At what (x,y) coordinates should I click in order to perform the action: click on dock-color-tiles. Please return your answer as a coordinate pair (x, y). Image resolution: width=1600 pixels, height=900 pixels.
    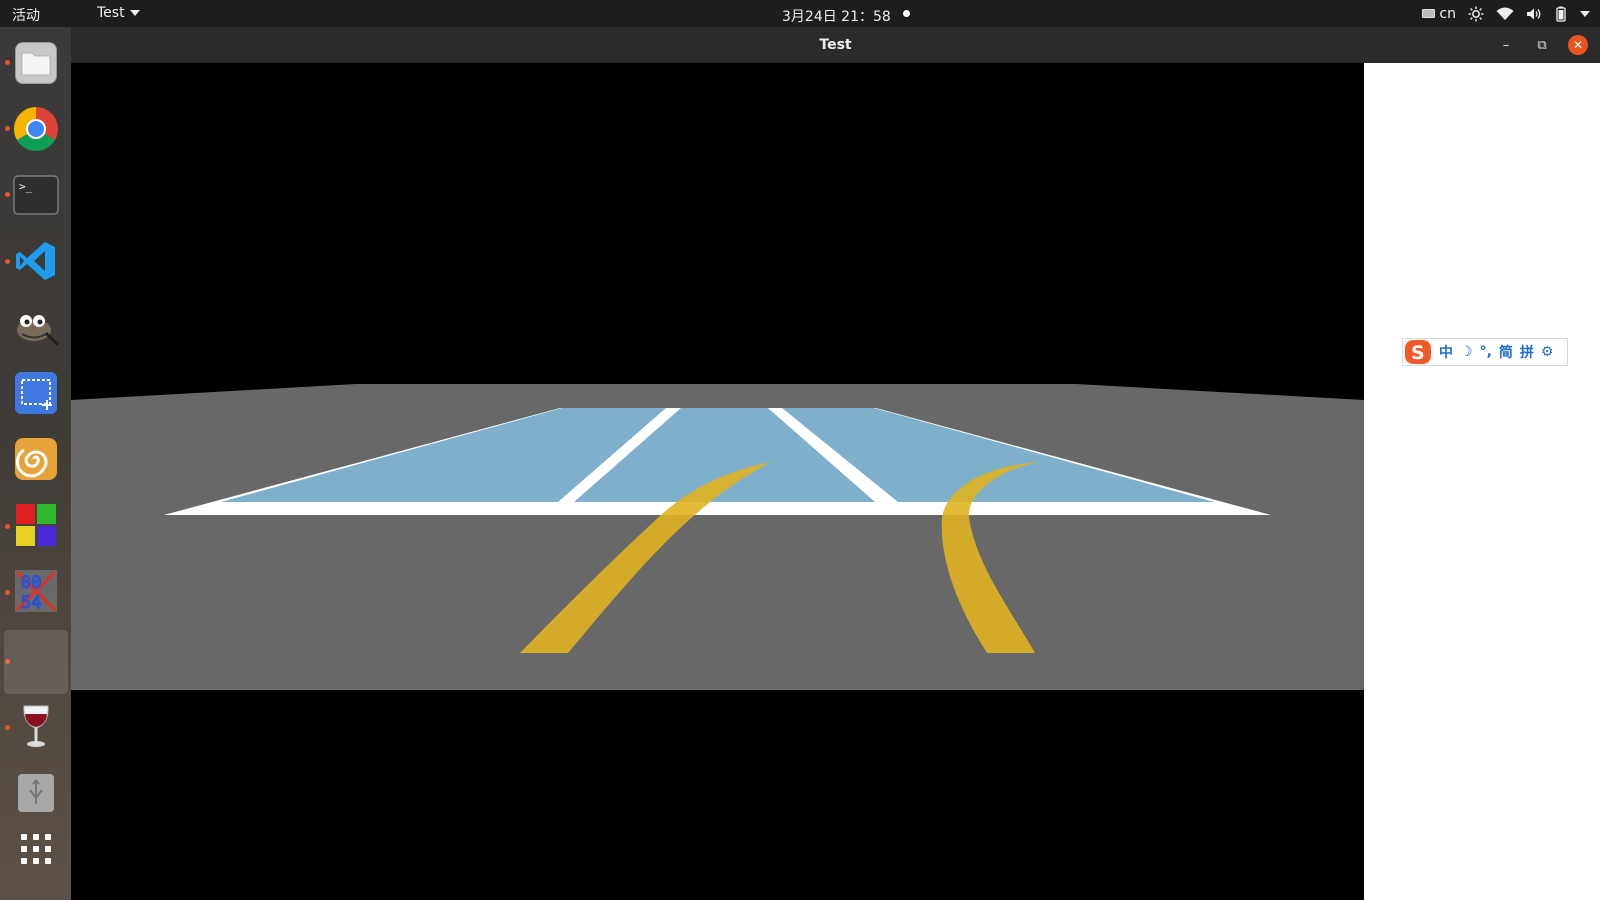
    Looking at the image, I should click on (36, 525).